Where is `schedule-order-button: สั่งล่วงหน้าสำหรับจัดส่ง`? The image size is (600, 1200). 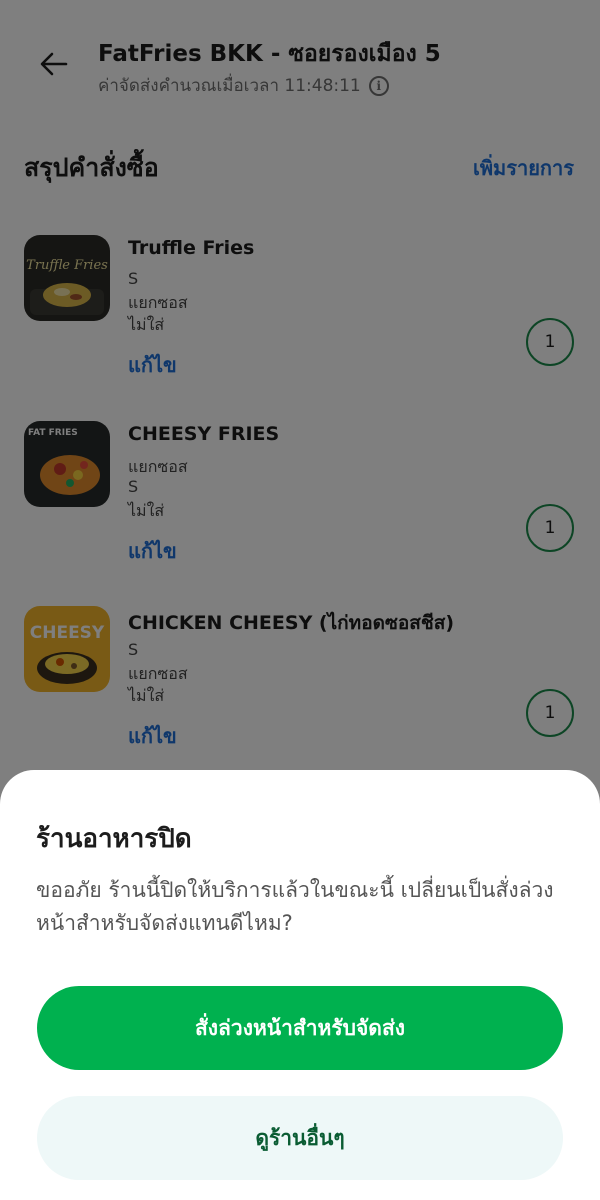
schedule-order-button: สั่งล่วงหน้าสำหรับจัดส่ง is located at coordinates (300, 1028).